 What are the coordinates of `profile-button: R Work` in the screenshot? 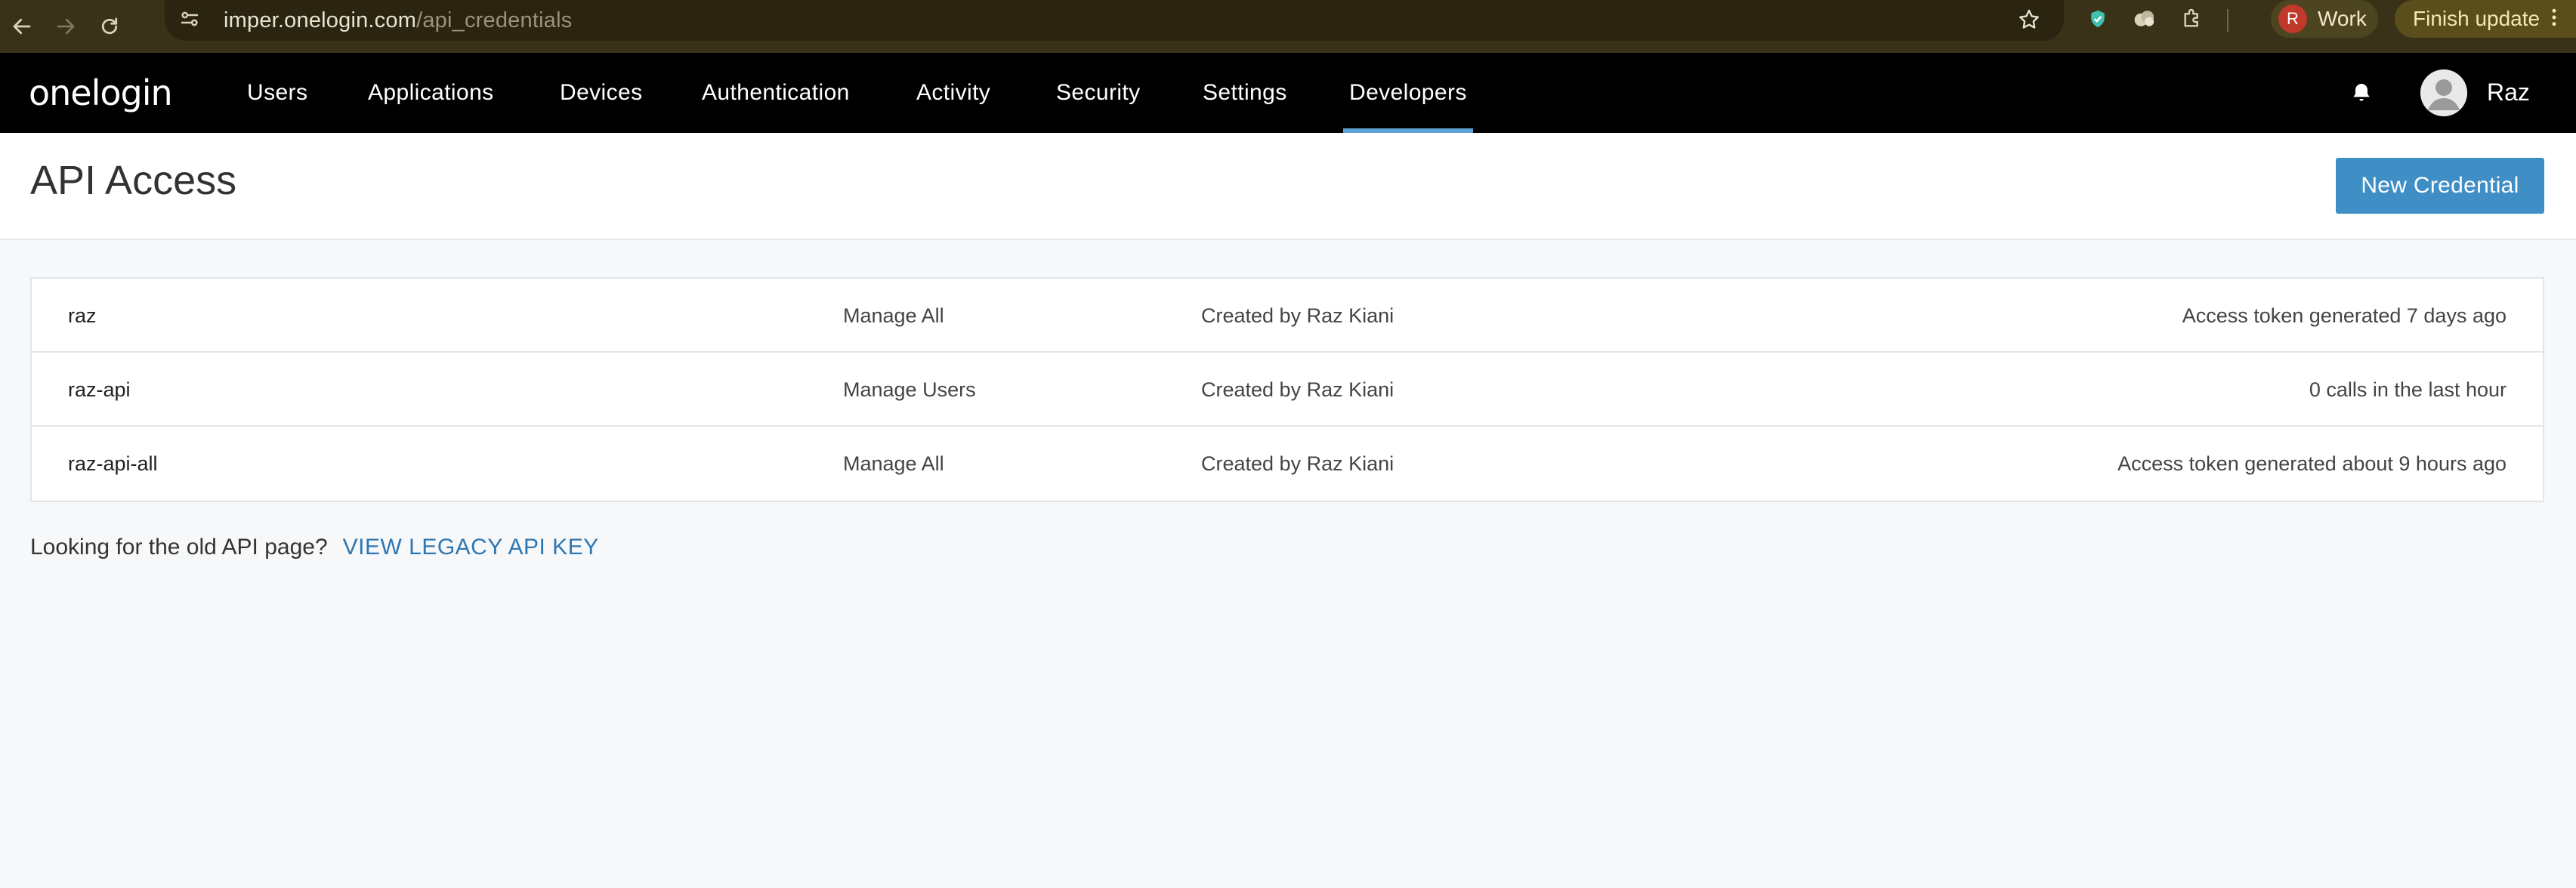 It's located at (2324, 19).